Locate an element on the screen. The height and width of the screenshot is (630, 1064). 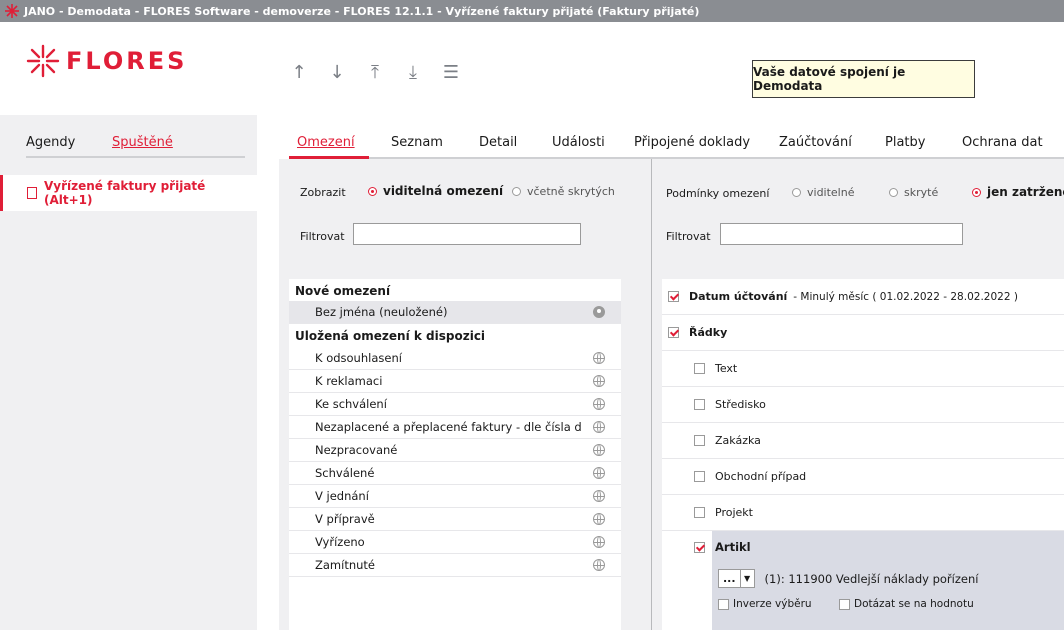
radio-conditions-checked-only: jen zatržené is located at coordinates (1018, 192).